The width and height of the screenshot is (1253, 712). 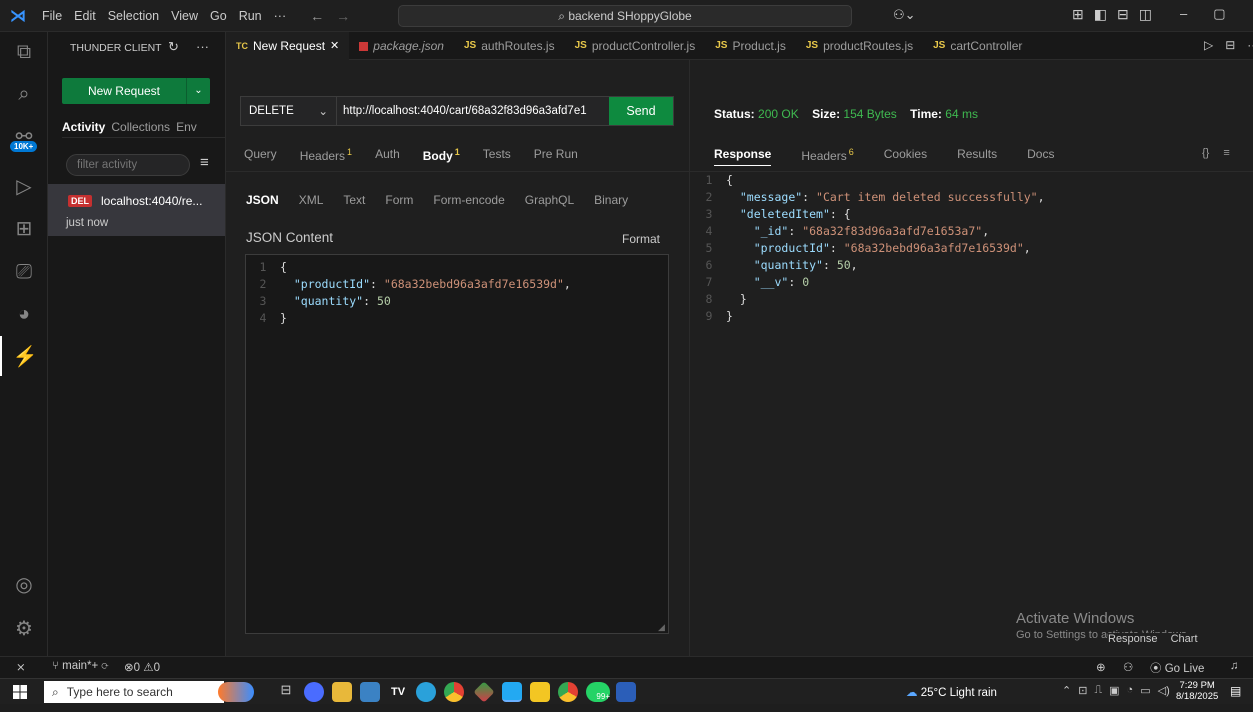 I want to click on menu-view: View, so click(x=184, y=16).